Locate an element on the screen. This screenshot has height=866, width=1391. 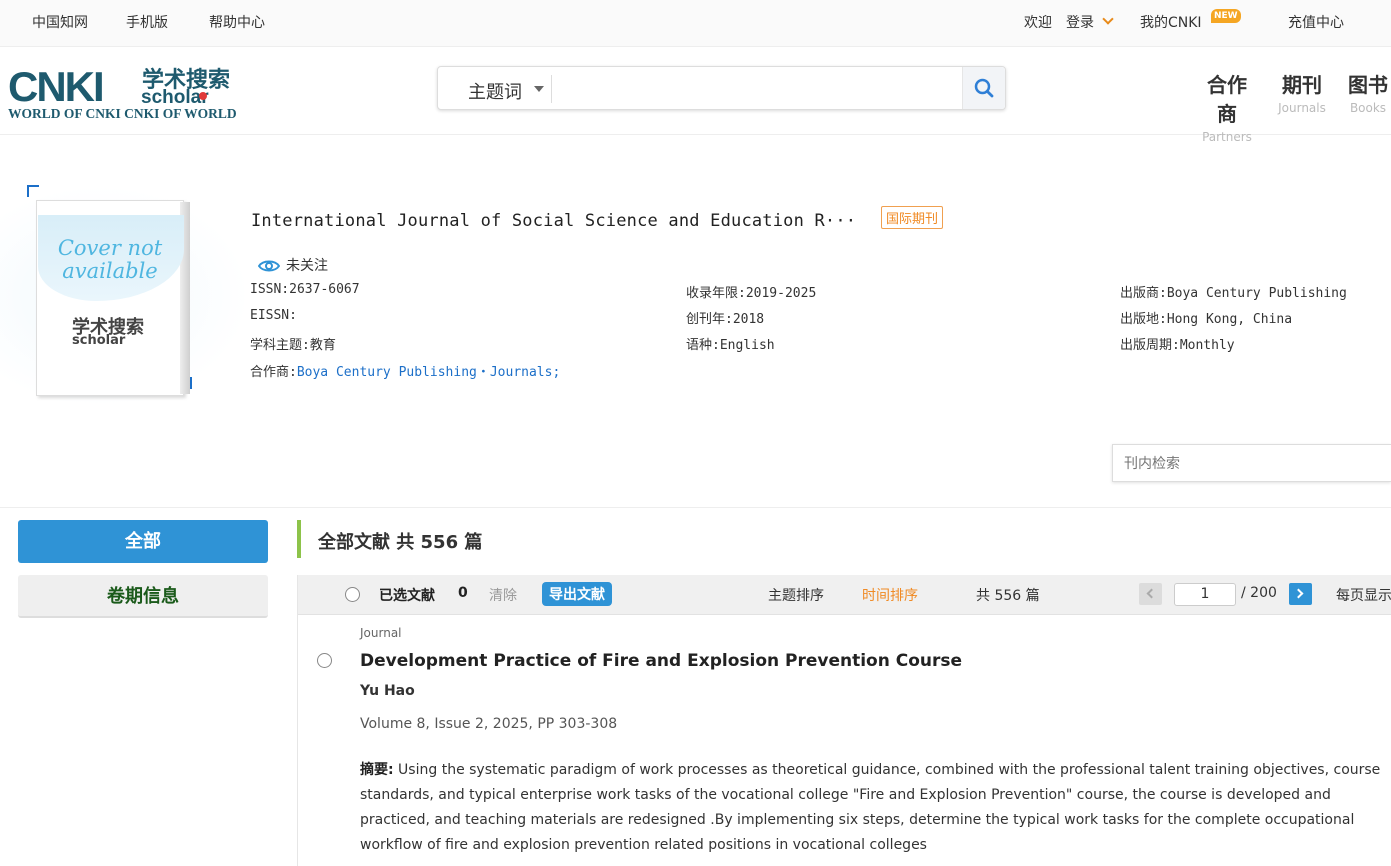
language: 语种:English is located at coordinates (730, 345).